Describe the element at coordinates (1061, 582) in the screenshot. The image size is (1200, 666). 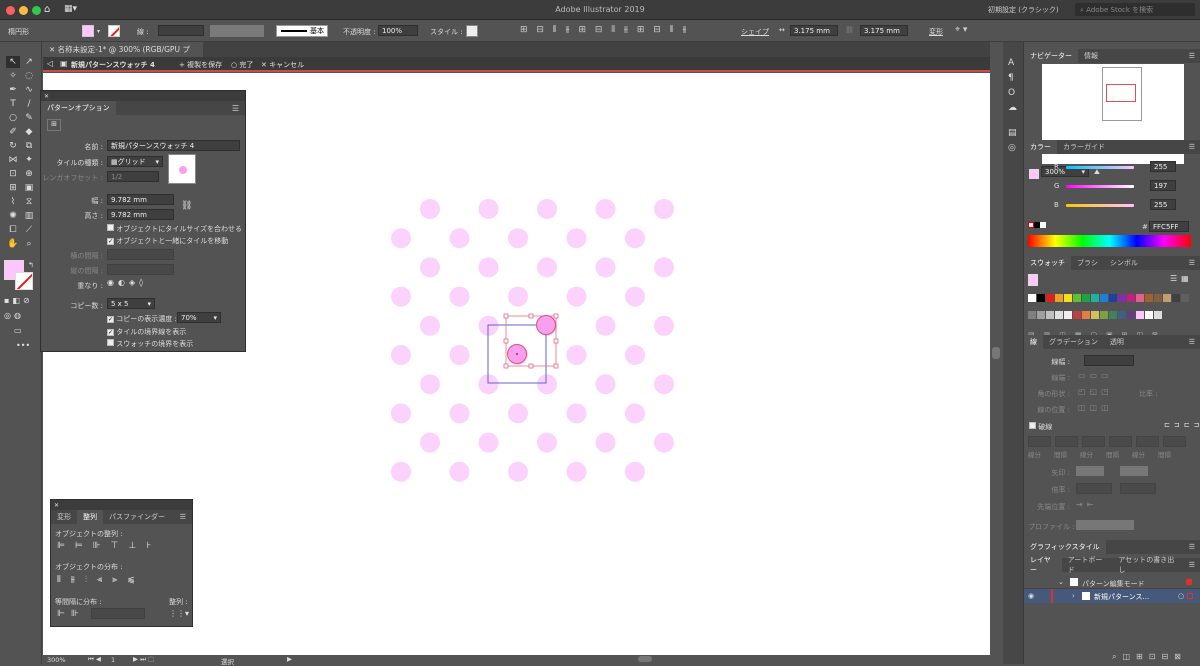
I see `expand-arrow-icon: ⌄` at that location.